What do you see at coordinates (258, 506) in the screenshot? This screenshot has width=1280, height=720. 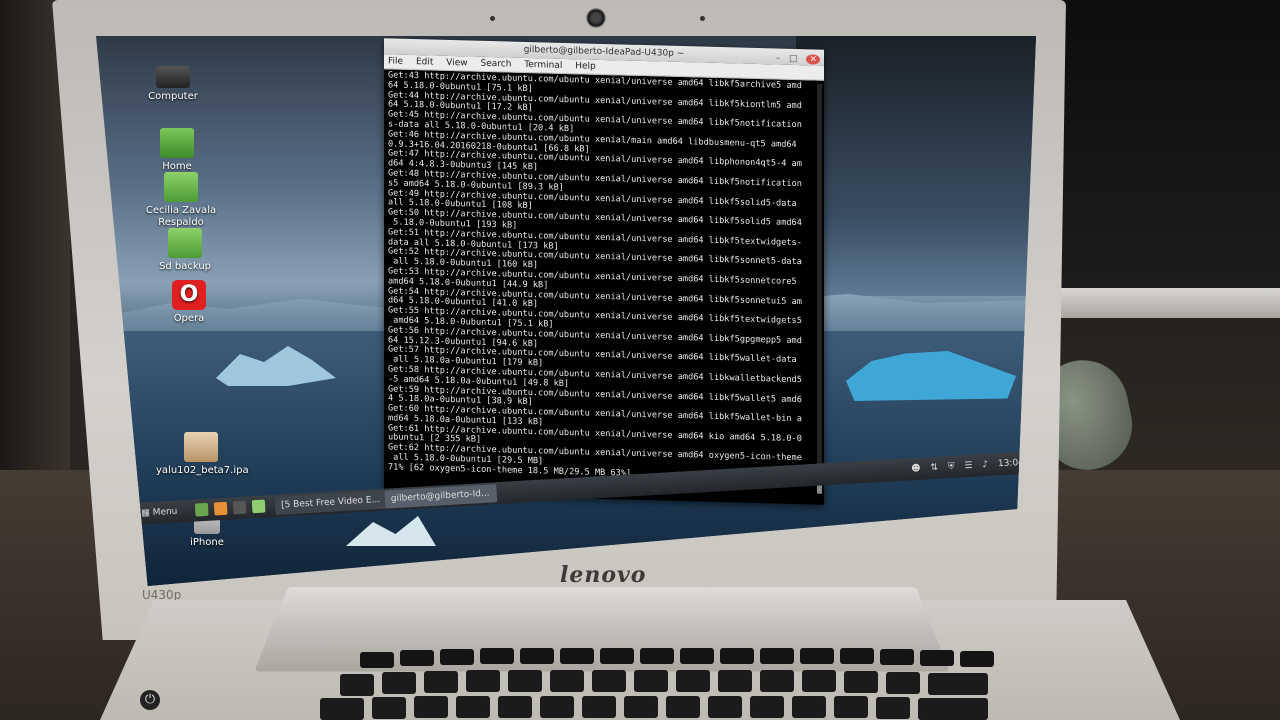 I see `files-icon` at bounding box center [258, 506].